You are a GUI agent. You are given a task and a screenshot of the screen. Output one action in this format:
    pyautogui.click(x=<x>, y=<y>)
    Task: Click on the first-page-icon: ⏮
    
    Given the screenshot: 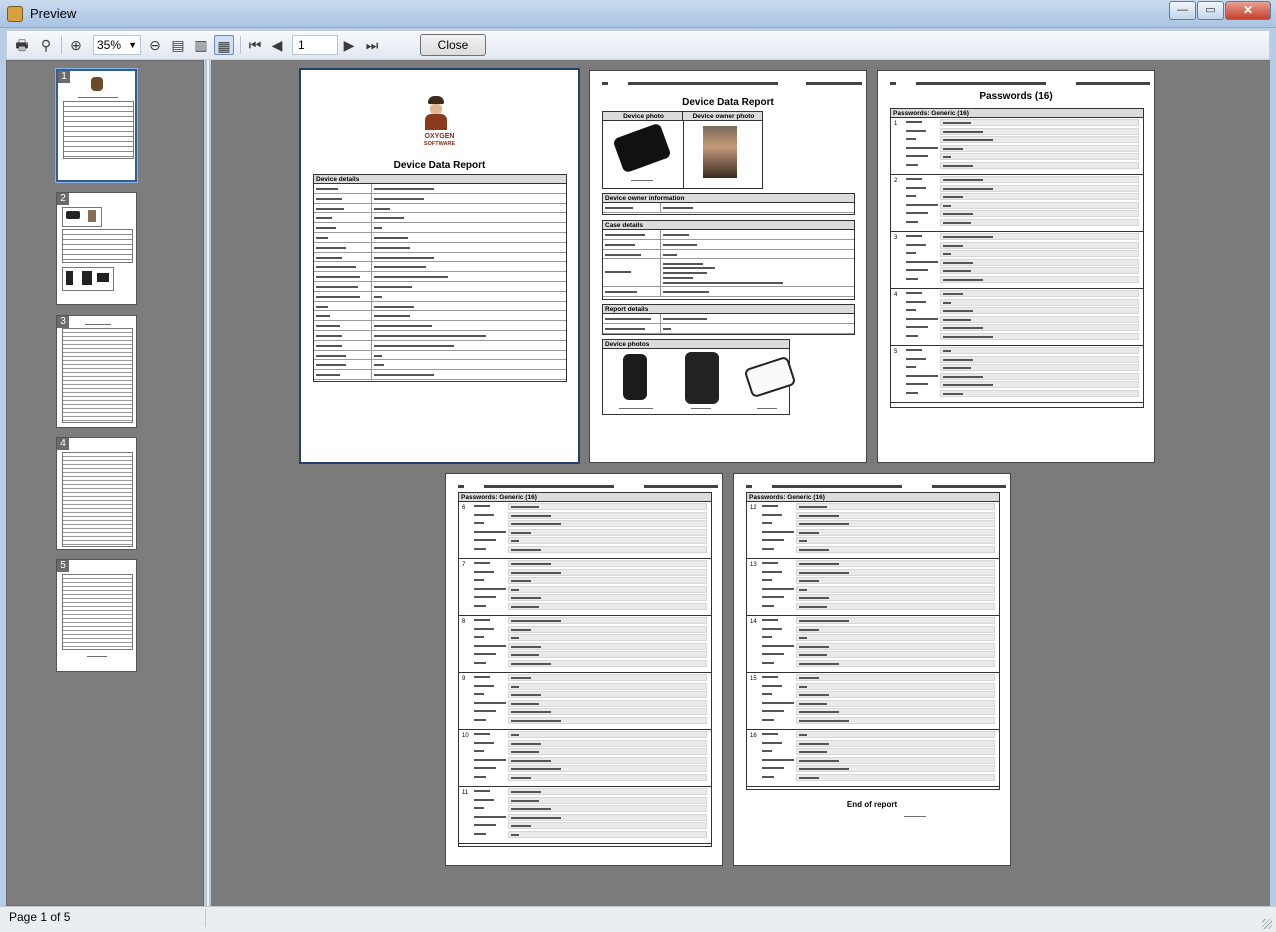 What is the action you would take?
    pyautogui.click(x=255, y=45)
    